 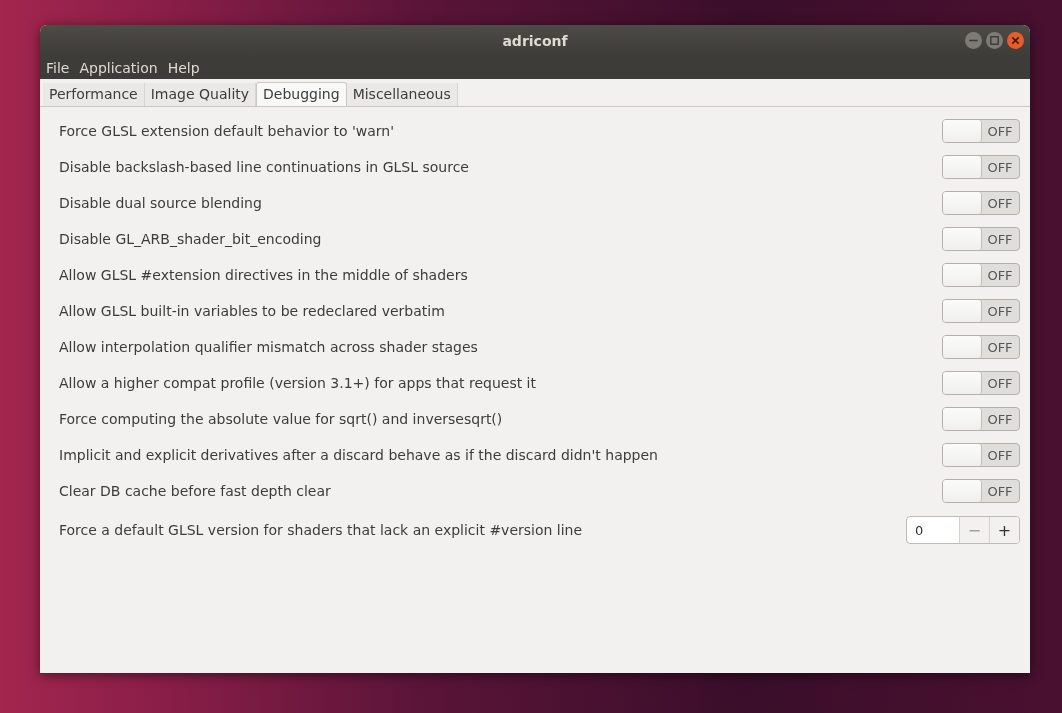 What do you see at coordinates (1015, 40) in the screenshot?
I see `close-icon` at bounding box center [1015, 40].